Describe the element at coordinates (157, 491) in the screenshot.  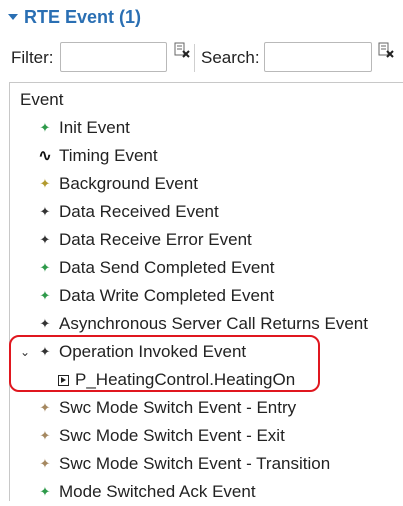
I see `tree-item-label: Mode Switched Ack Event` at that location.